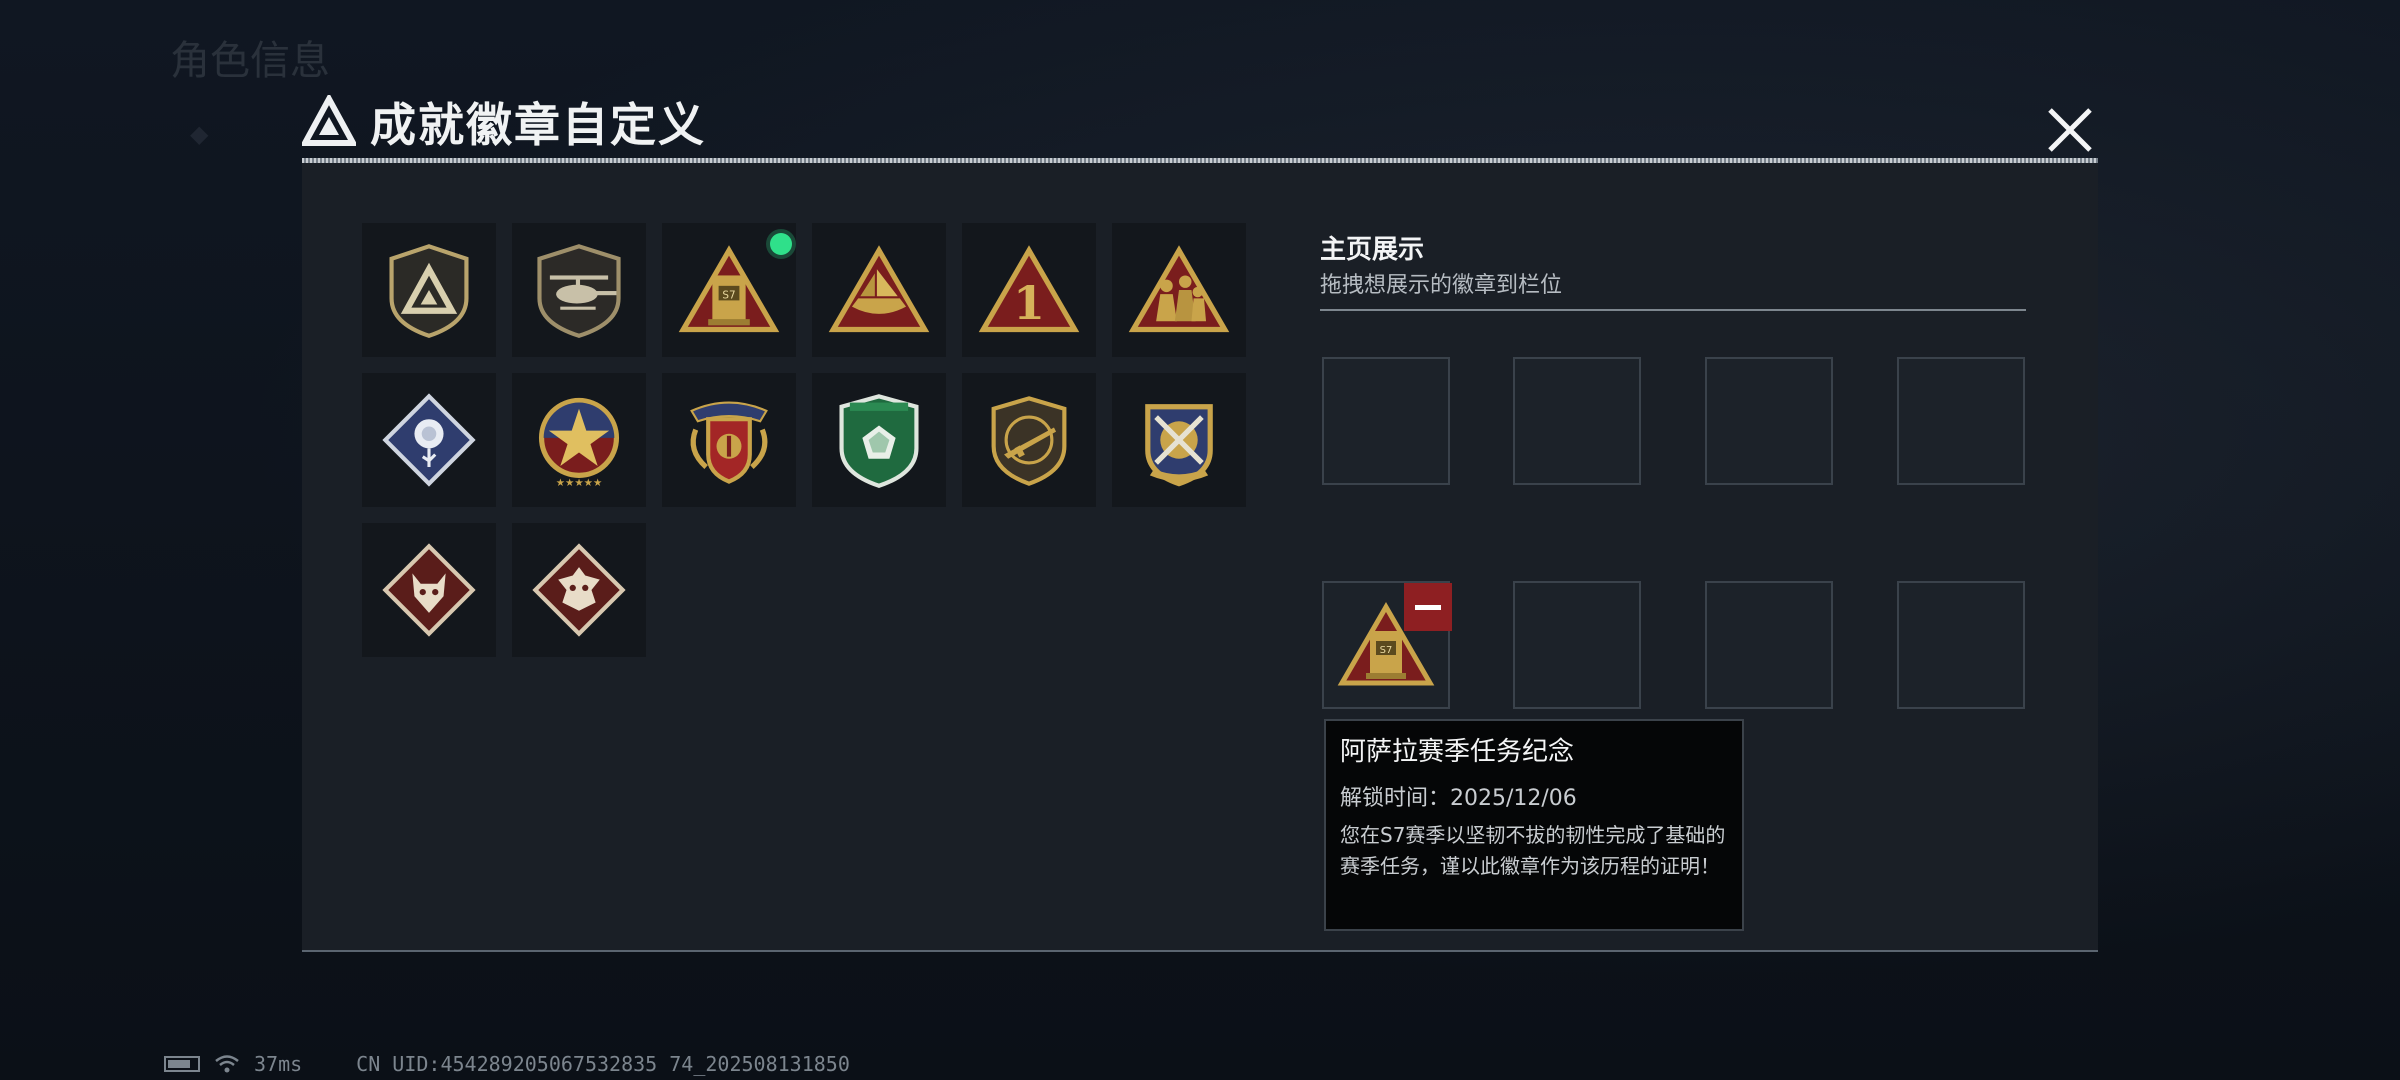 The image size is (2400, 1080). What do you see at coordinates (1441, 285) in the screenshot?
I see `showcase-subtitle: 拖拽想展示的徽章到栏位` at bounding box center [1441, 285].